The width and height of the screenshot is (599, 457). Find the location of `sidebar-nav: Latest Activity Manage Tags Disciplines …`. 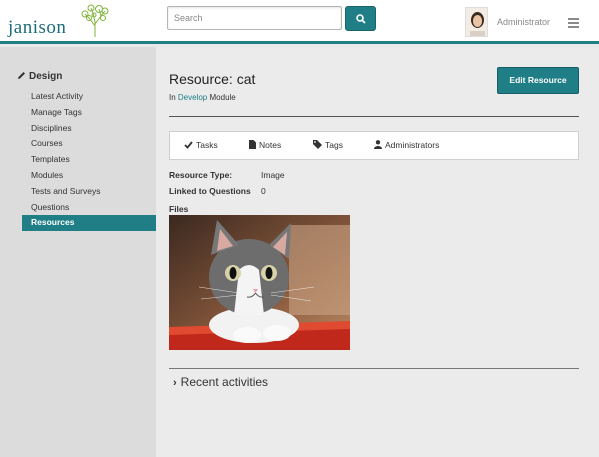

sidebar-nav: Latest Activity Manage Tags Disciplines … is located at coordinates (92, 160).